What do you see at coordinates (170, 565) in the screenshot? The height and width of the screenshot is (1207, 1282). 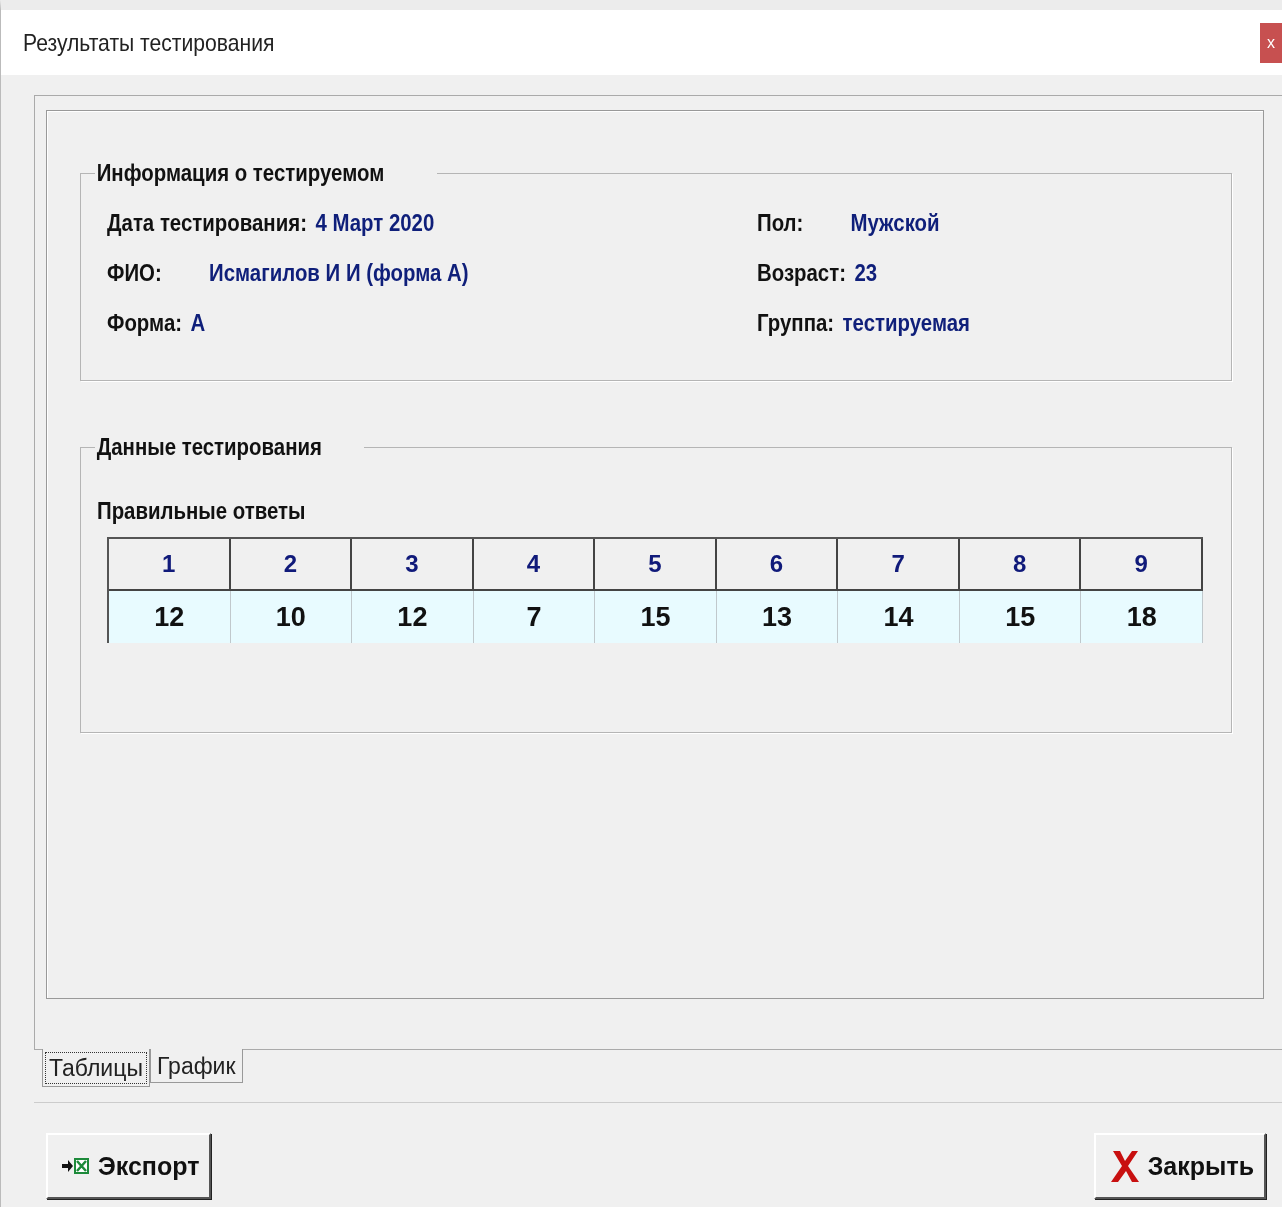 I see `column-header: 1` at bounding box center [170, 565].